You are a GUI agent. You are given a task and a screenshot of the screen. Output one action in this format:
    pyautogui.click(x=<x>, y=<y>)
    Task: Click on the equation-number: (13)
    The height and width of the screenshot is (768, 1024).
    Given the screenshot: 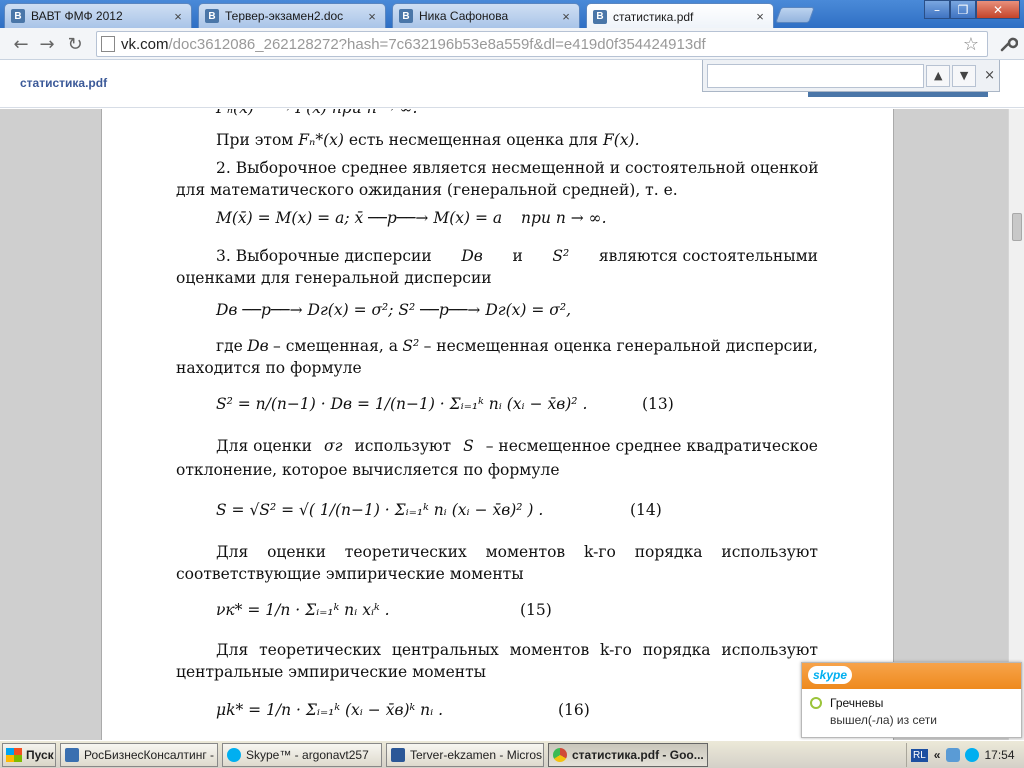 What is the action you would take?
    pyautogui.click(x=658, y=404)
    